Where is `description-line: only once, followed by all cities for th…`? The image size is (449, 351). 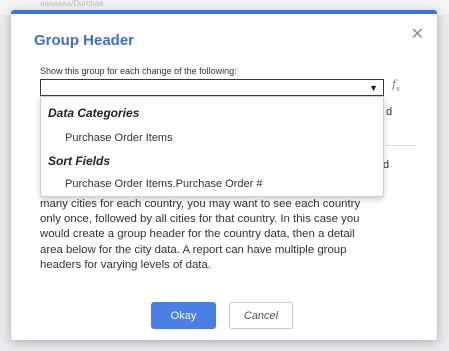
description-line: only once, followed by all cities for th… is located at coordinates (200, 219).